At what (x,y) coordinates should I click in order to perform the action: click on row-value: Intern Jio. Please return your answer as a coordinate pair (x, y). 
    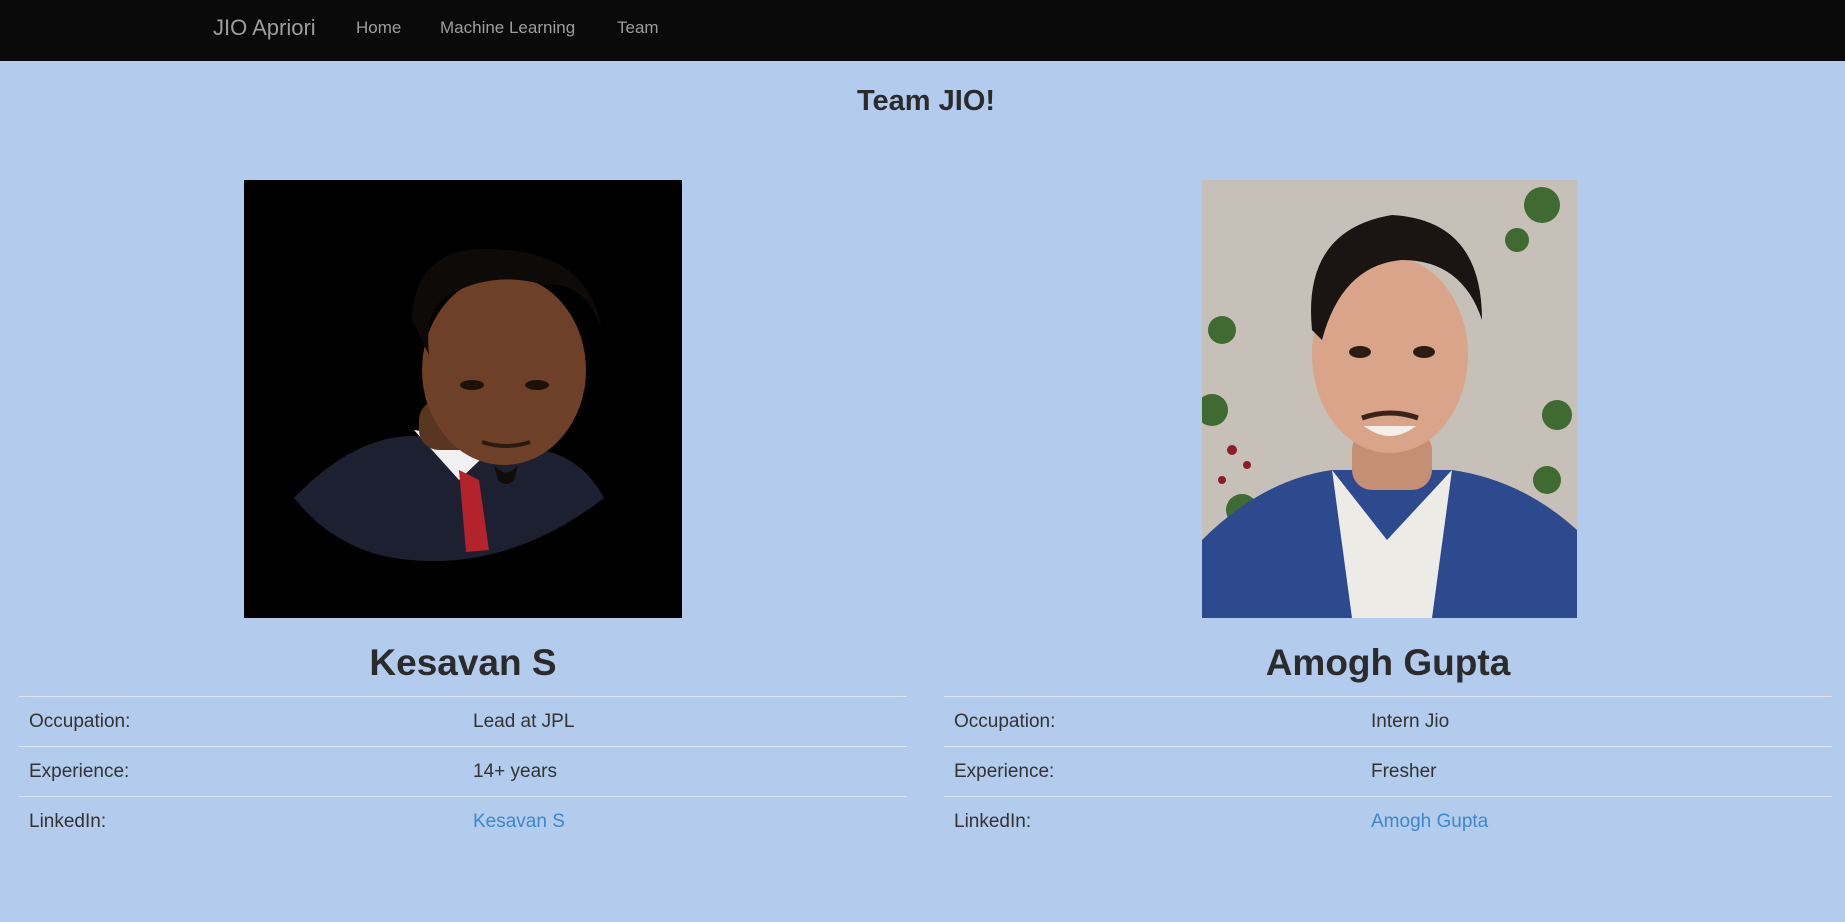
    Looking at the image, I should click on (1410, 721).